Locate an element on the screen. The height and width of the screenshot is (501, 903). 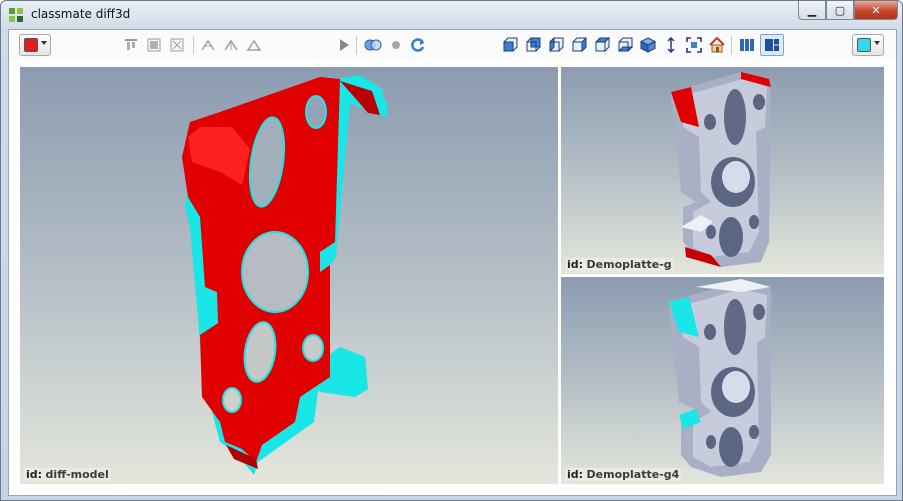
viewport-id-label: id: Demoplatte-g4 is located at coordinates (623, 474).